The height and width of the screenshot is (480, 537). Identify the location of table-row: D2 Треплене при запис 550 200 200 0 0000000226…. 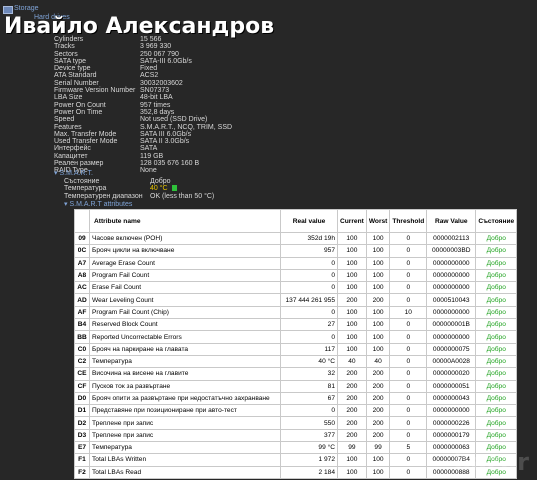
(296, 423).